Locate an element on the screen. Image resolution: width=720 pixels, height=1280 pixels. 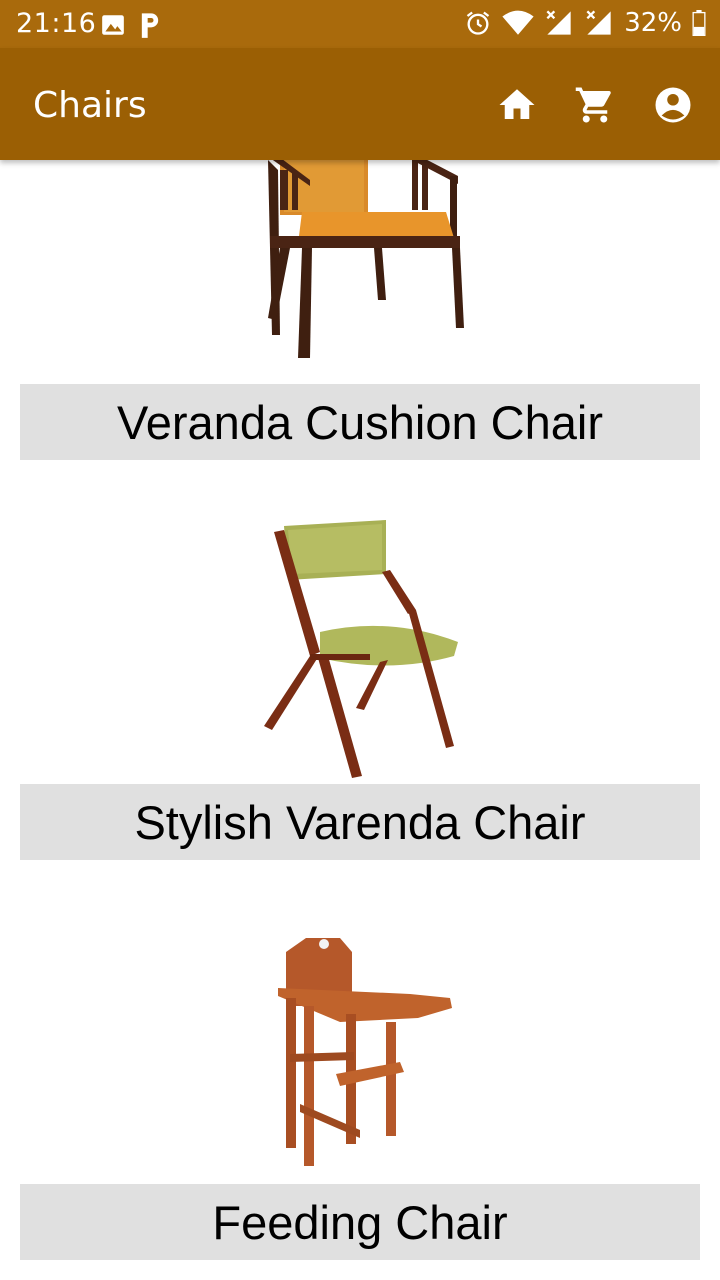
status-time: 21:16 is located at coordinates (56, 23).